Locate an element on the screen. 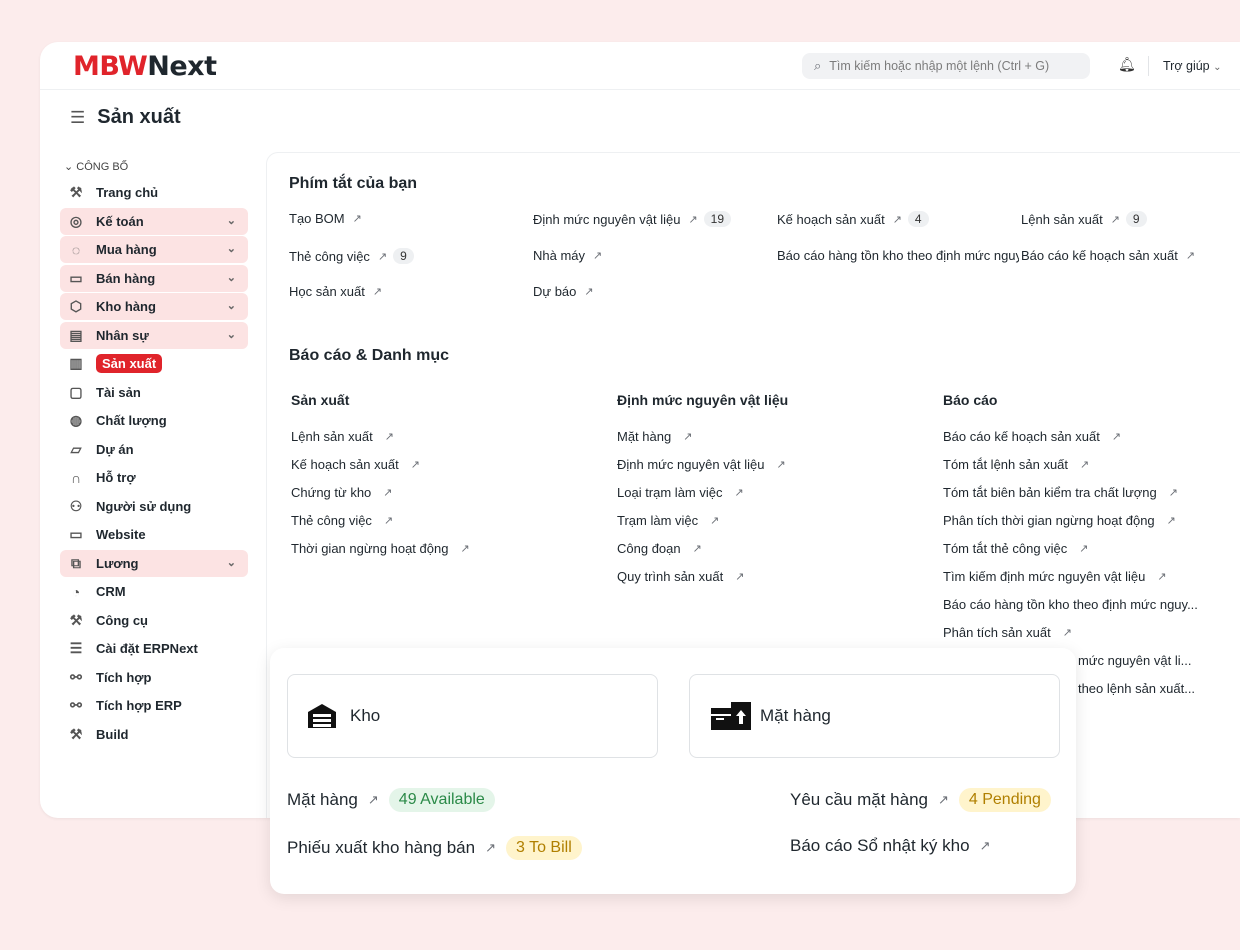 This screenshot has height=950, width=1240. sidebar-item: ◔ CRM is located at coordinates (154, 591).